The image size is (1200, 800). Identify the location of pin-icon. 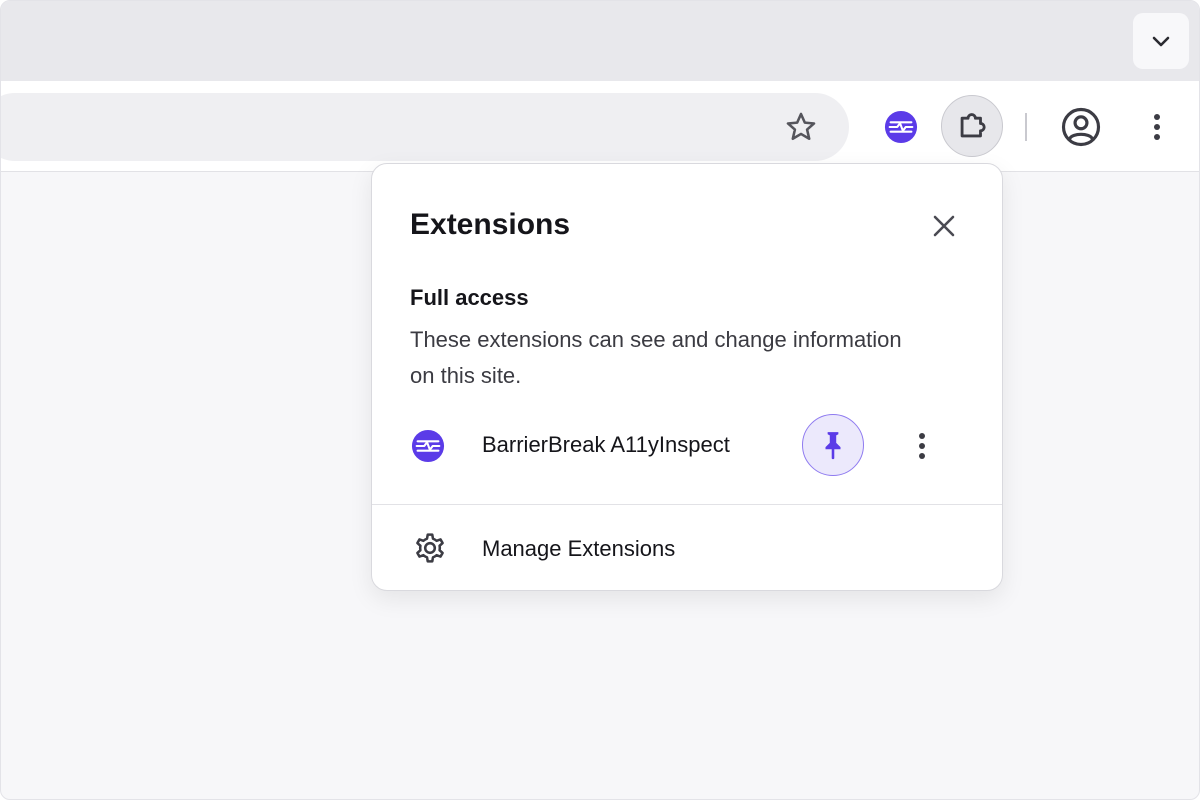
(833, 446).